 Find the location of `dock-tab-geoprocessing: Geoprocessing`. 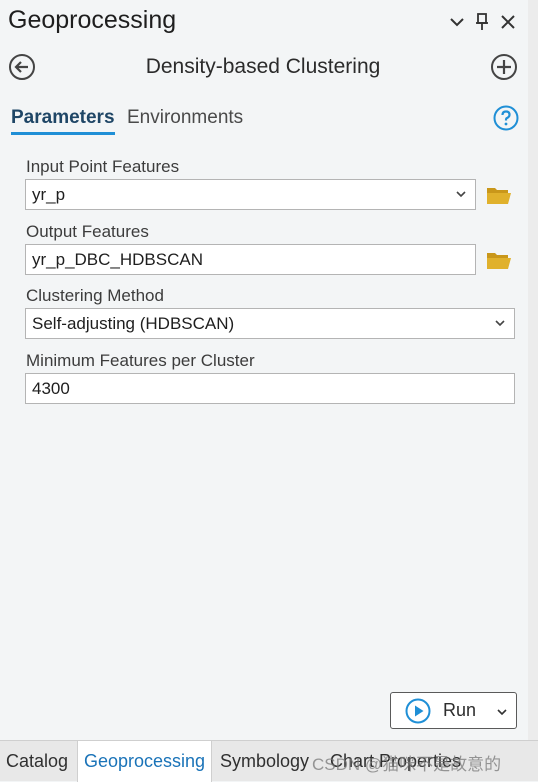

dock-tab-geoprocessing: Geoprocessing is located at coordinates (145, 761).